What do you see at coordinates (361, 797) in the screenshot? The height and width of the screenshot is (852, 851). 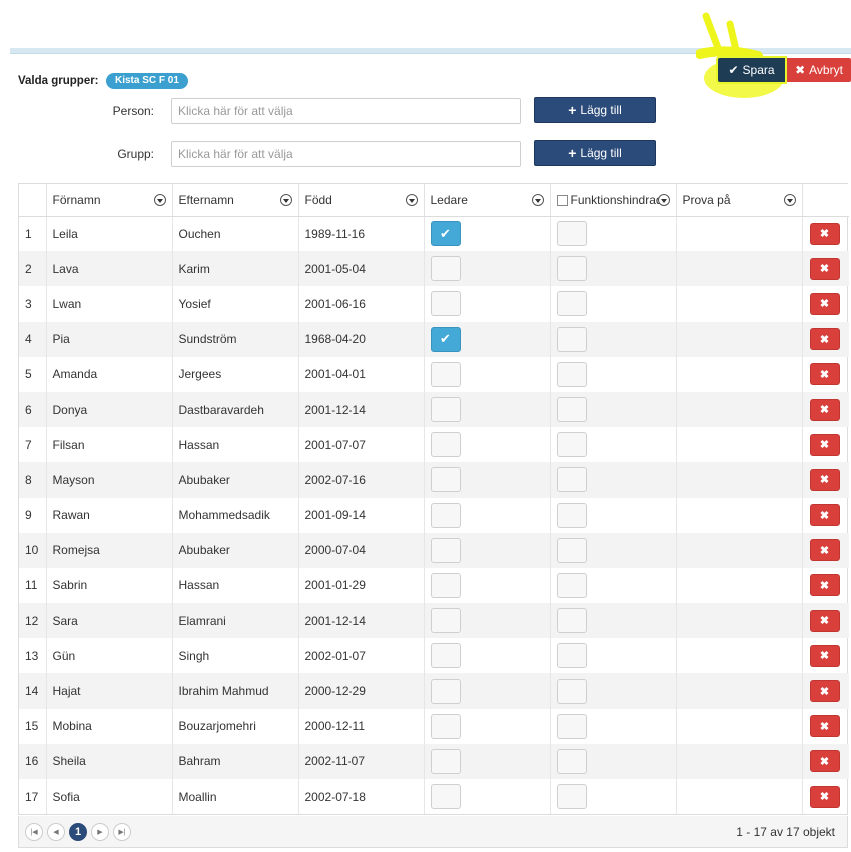 I see `birth-date-cell: 2002-07-18` at bounding box center [361, 797].